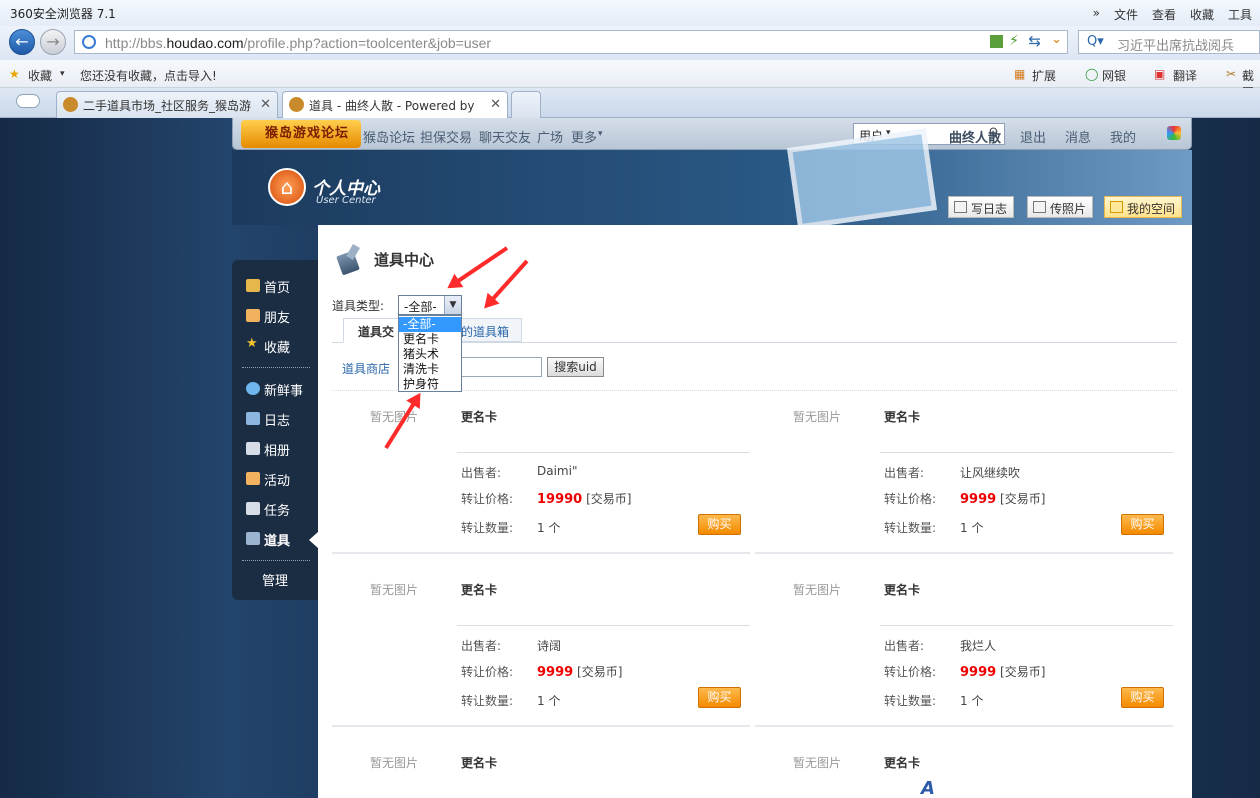 The width and height of the screenshot is (1260, 798). What do you see at coordinates (395, 104) in the screenshot?
I see `tab-props: 道具 - 曲终人散 - Powered by ✕` at bounding box center [395, 104].